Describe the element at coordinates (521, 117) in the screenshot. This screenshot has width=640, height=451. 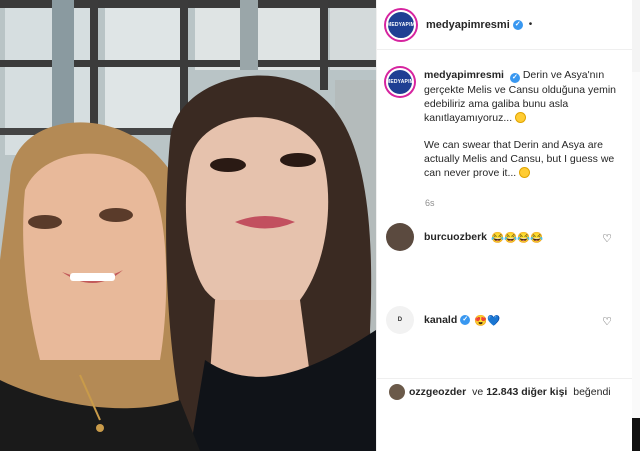
I see `smile-emoji-icon` at that location.